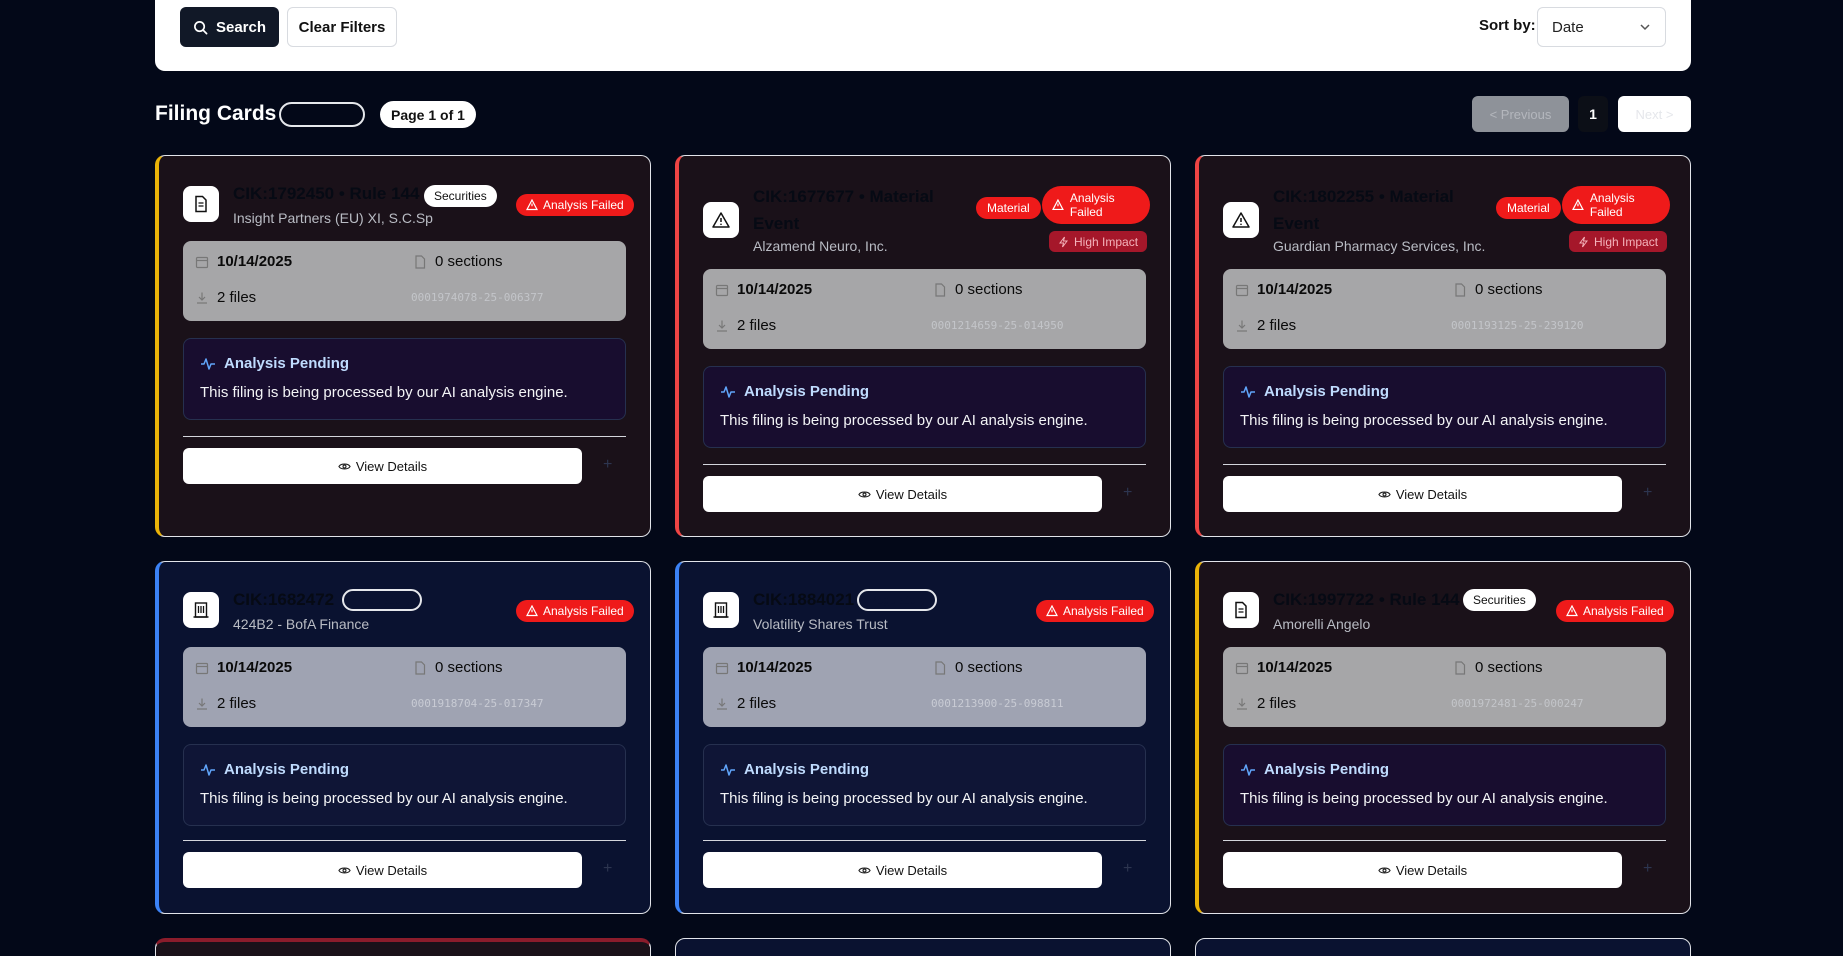 This screenshot has width=1843, height=956. Describe the element at coordinates (820, 624) in the screenshot. I see `company-name: Volatility Shares Trust` at that location.